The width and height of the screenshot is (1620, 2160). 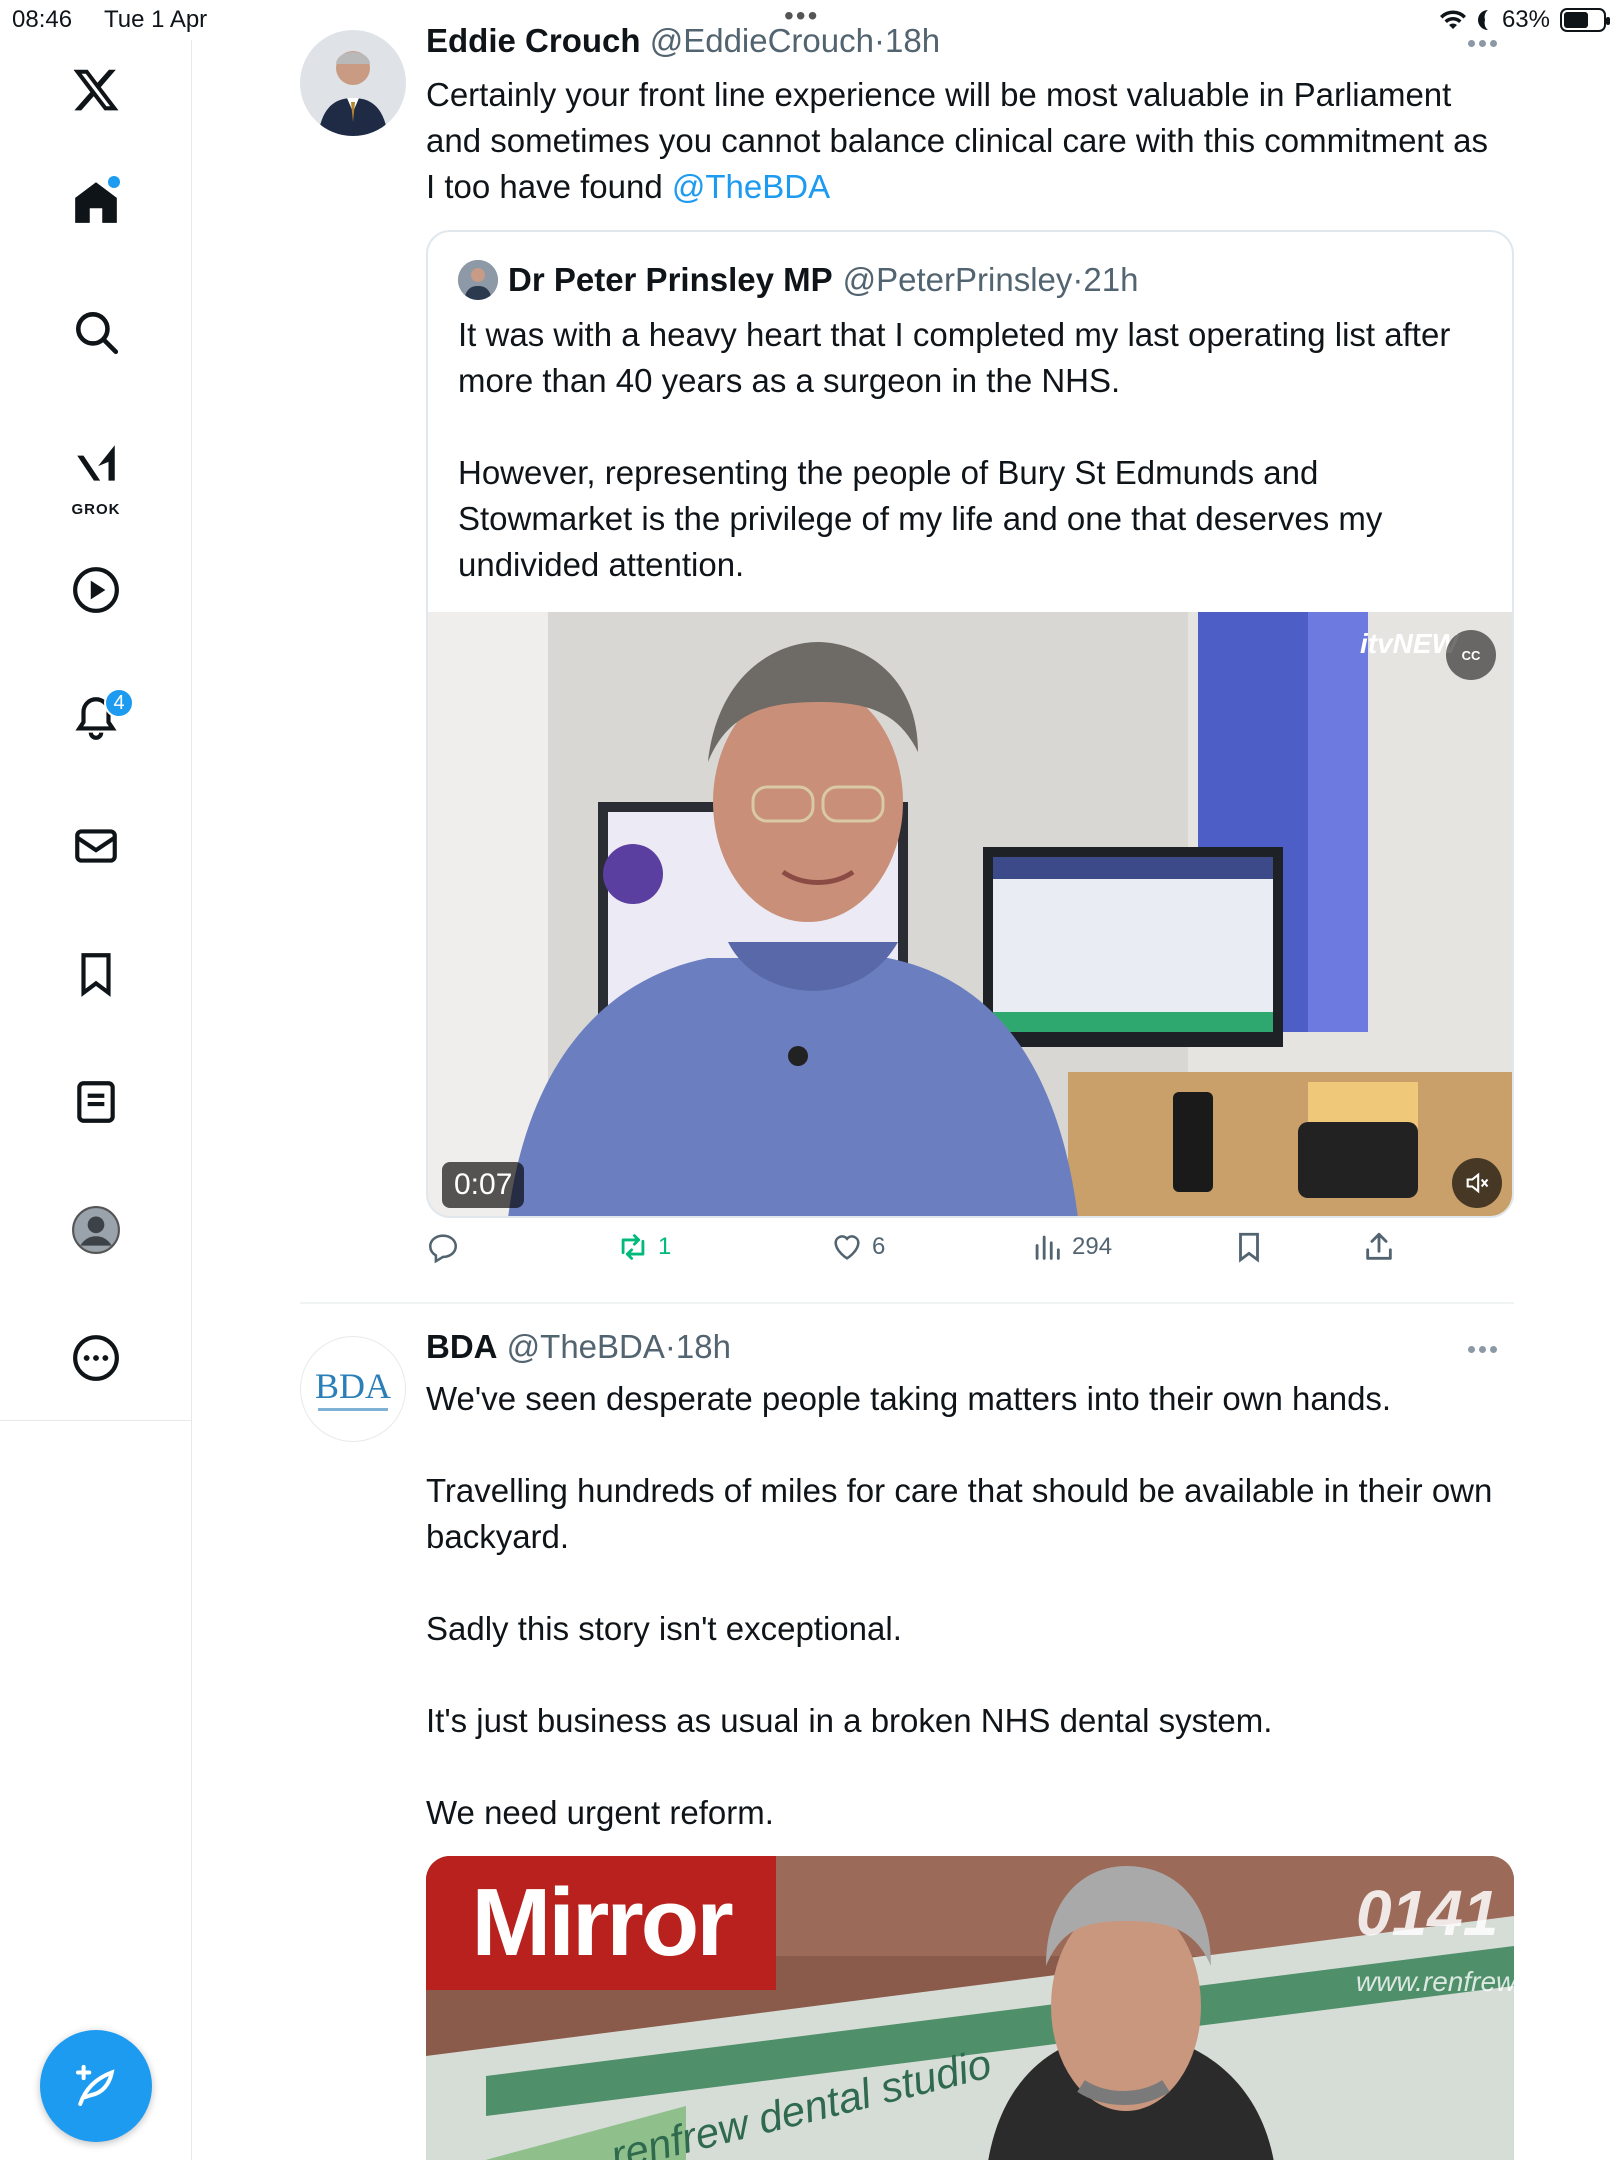 What do you see at coordinates (156, 19) in the screenshot?
I see `status-date: Tue 1 Apr` at bounding box center [156, 19].